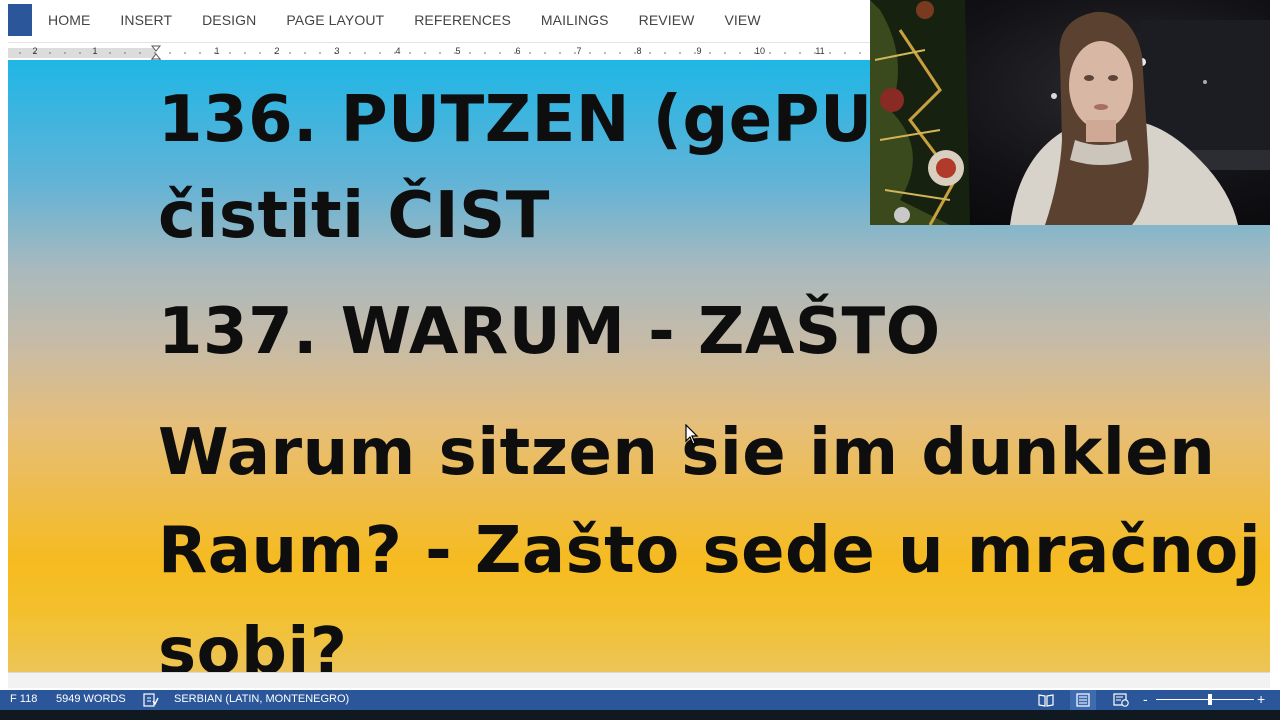  What do you see at coordinates (1083, 700) in the screenshot?
I see `print-layout-icon` at bounding box center [1083, 700].